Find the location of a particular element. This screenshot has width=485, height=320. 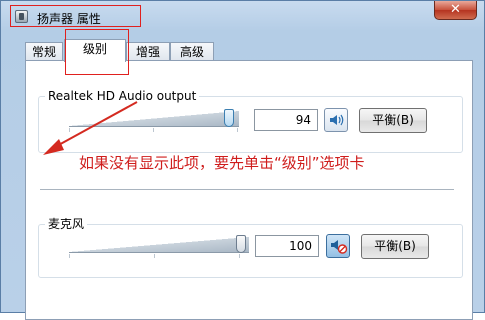

tab-label: 高级 is located at coordinates (191, 52).